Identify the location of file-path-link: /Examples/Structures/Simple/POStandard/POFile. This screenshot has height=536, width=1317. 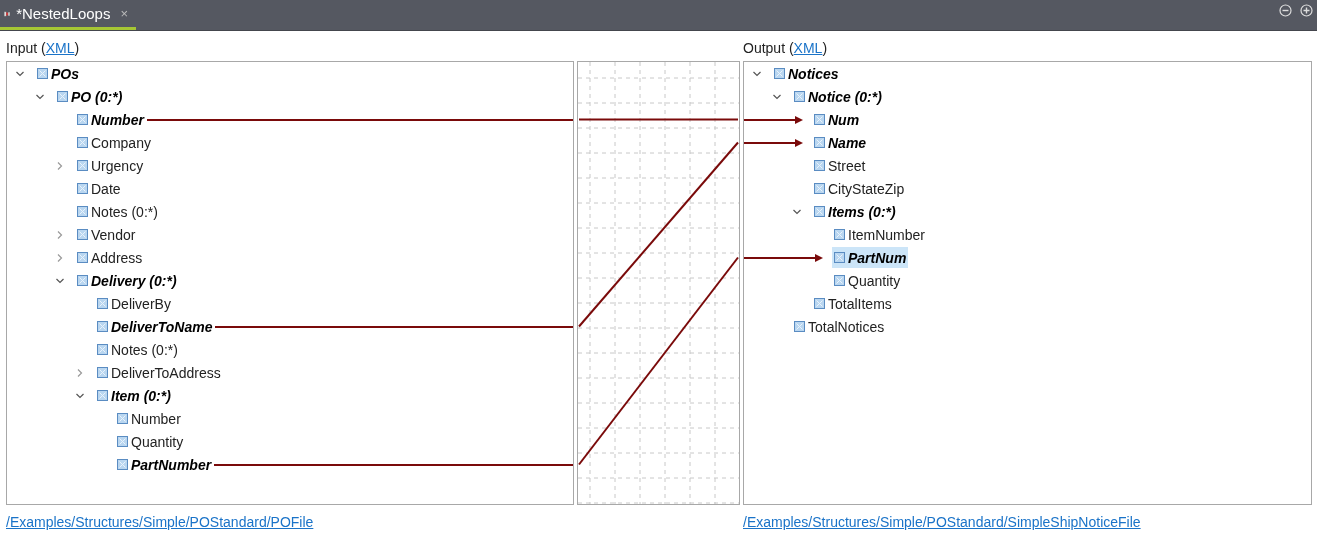
(160, 522).